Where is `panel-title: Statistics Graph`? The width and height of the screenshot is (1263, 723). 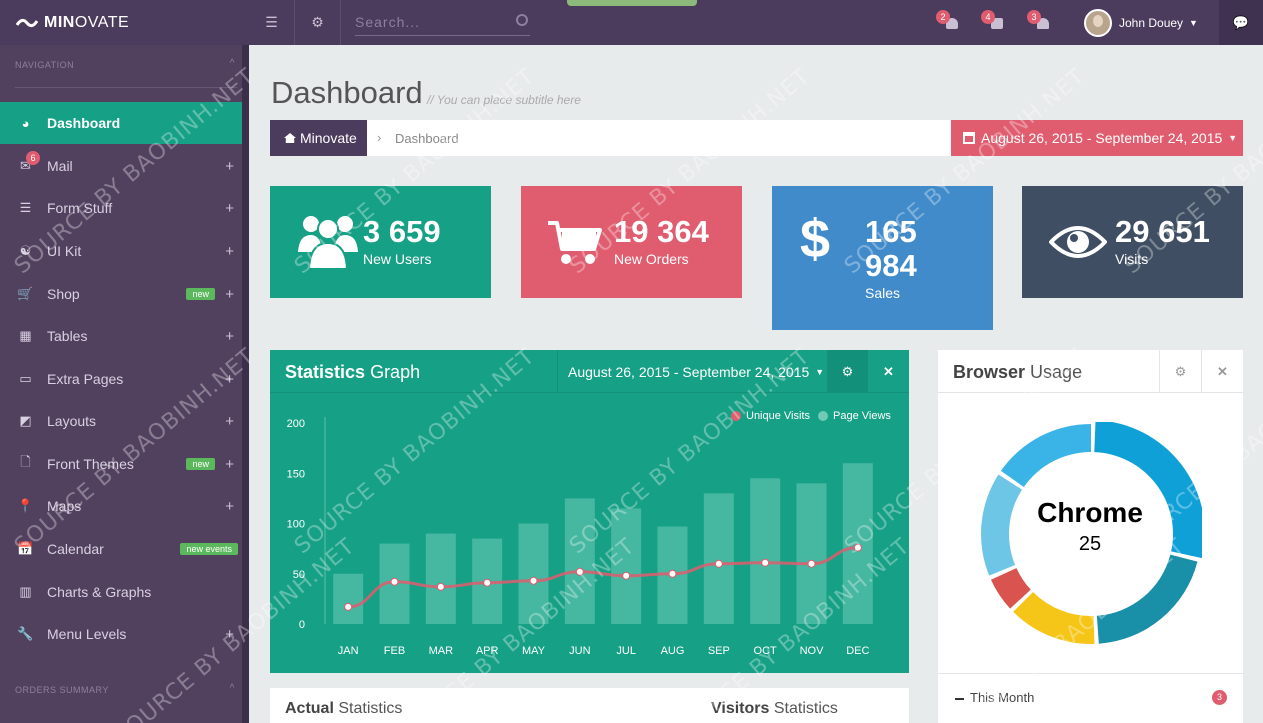
panel-title: Statistics Graph is located at coordinates (352, 372).